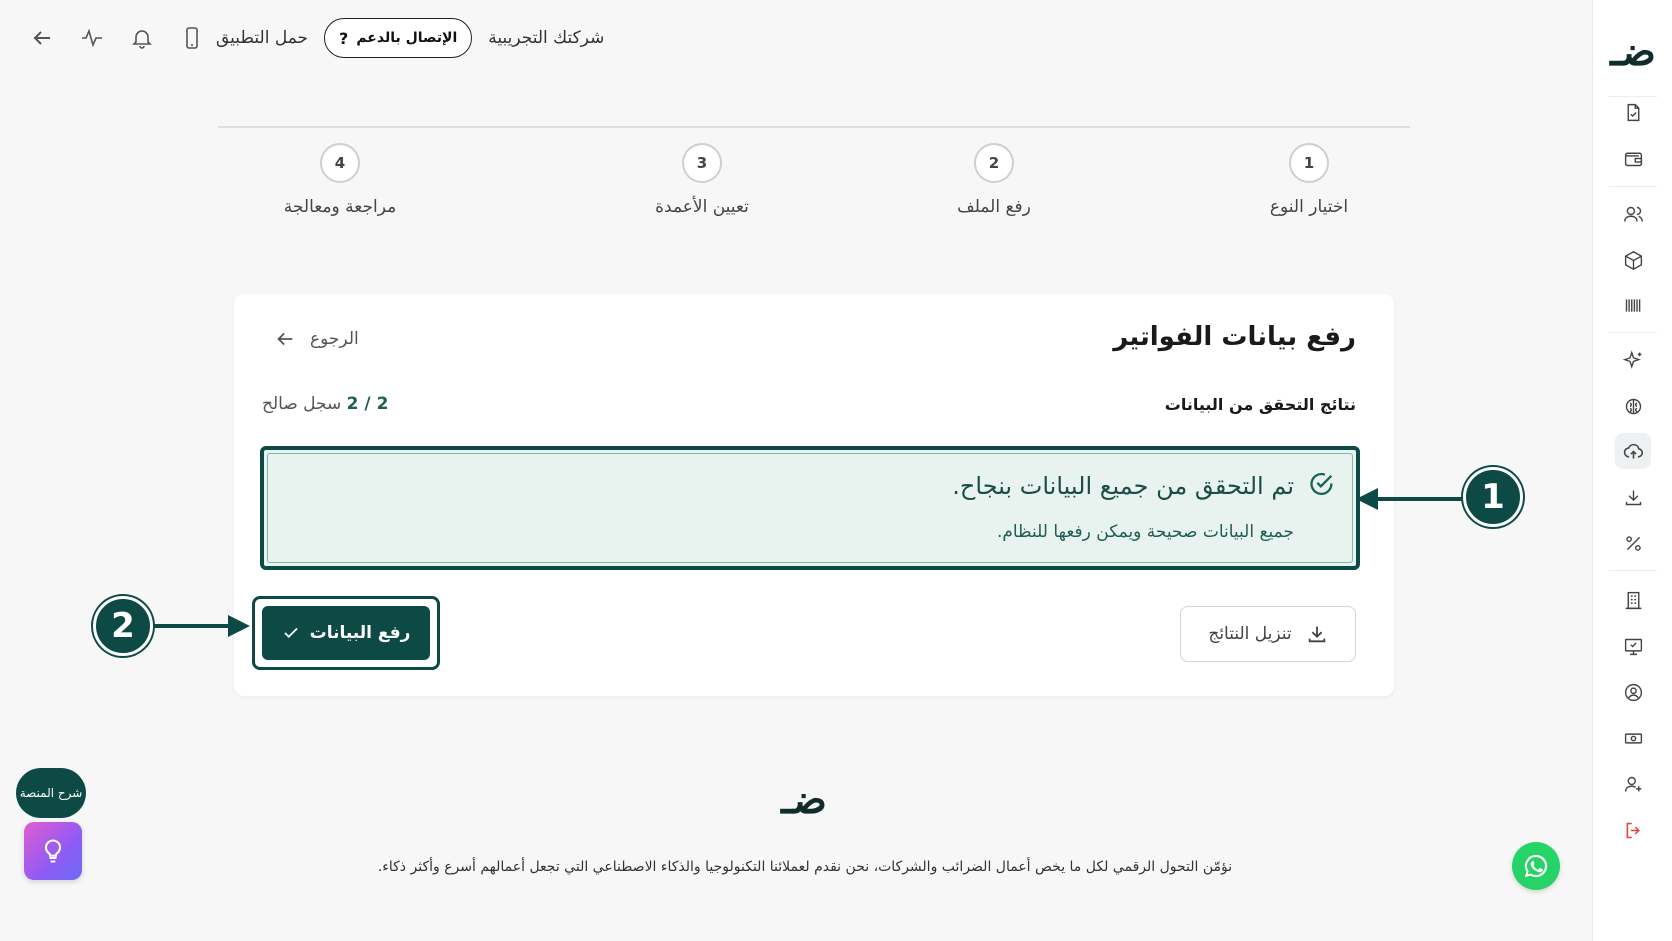 The image size is (1672, 941). I want to click on success-title: تم التحقق من جميع البيانات بنجاح., so click(1123, 486).